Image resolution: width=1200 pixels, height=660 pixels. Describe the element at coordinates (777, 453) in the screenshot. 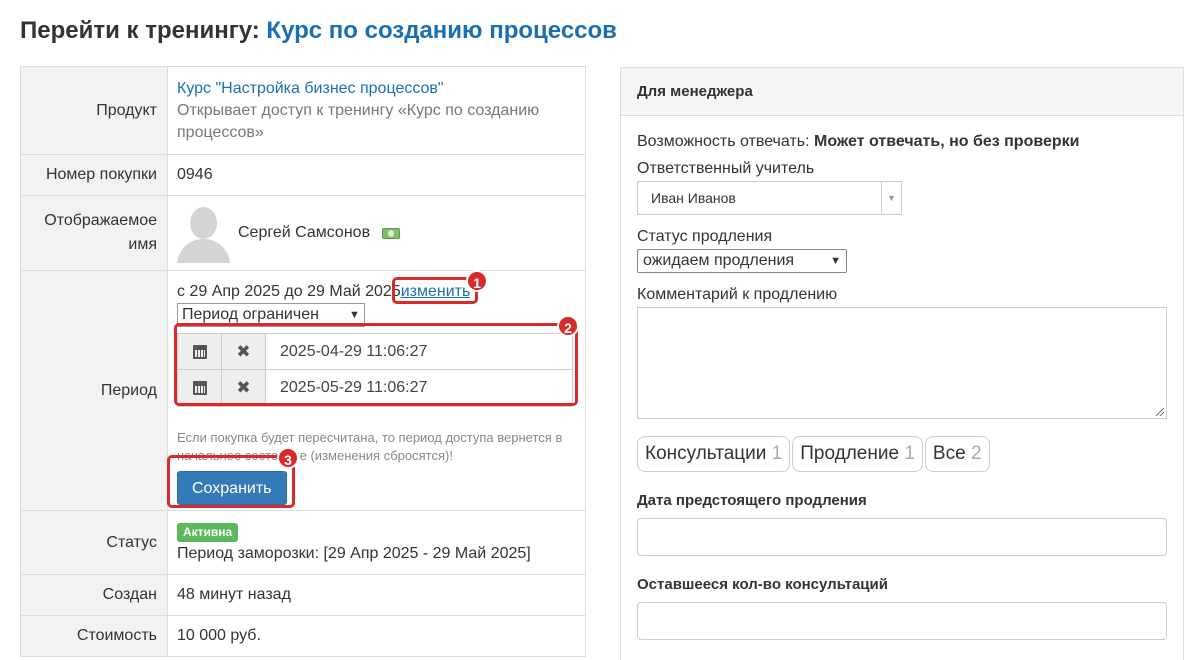

I see `tab-consultations-count: 1` at that location.